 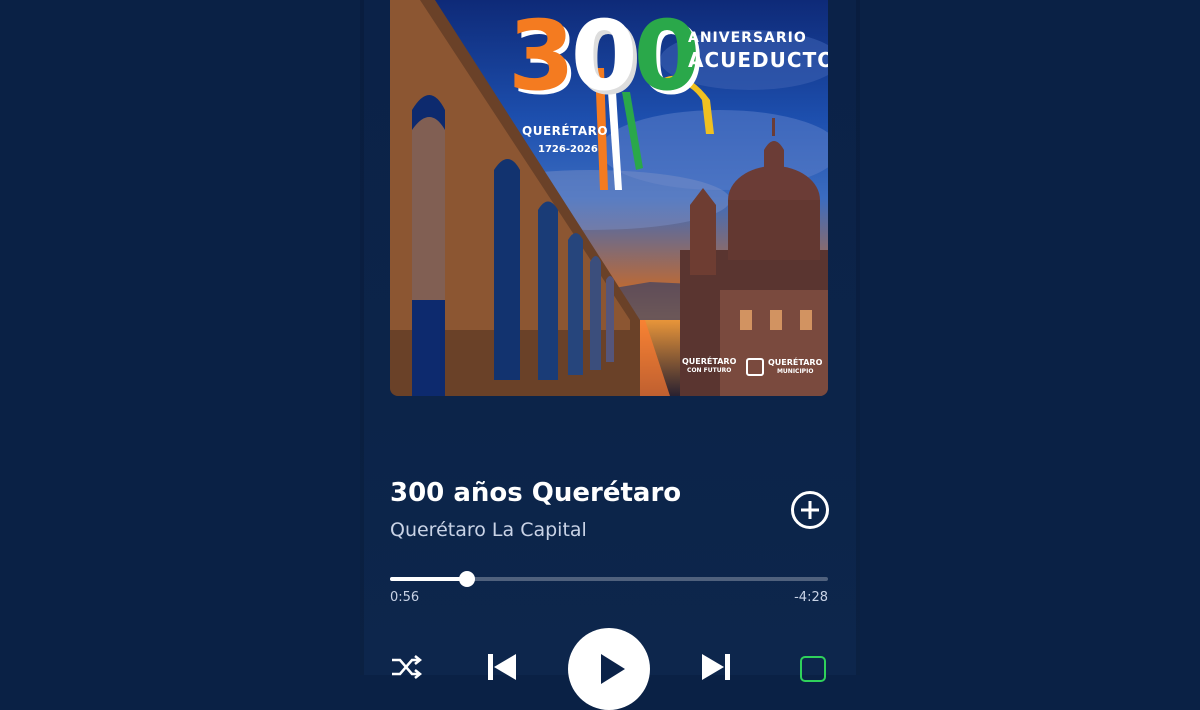 What do you see at coordinates (747, 38) in the screenshot?
I see `logo-aniversario: ANIVERSARIO` at bounding box center [747, 38].